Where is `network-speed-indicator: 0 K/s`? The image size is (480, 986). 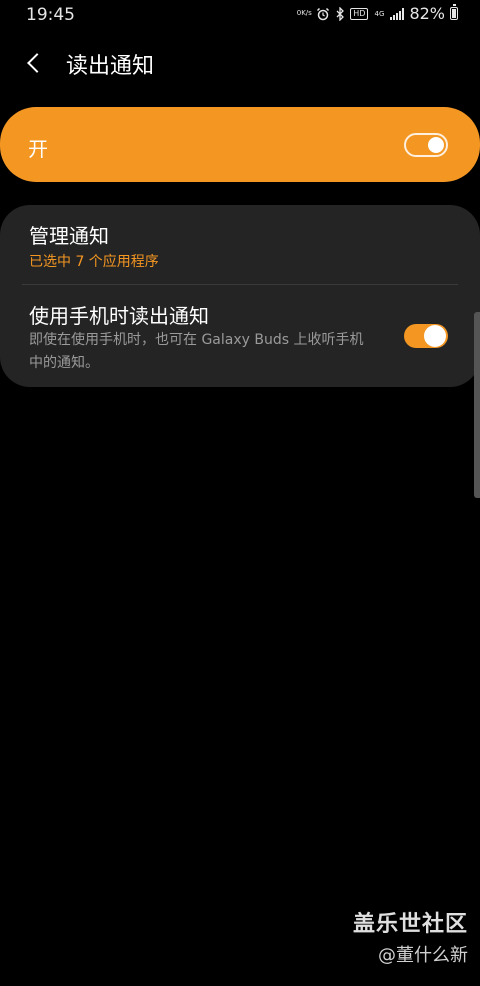 network-speed-indicator: 0 K/s is located at coordinates (304, 13).